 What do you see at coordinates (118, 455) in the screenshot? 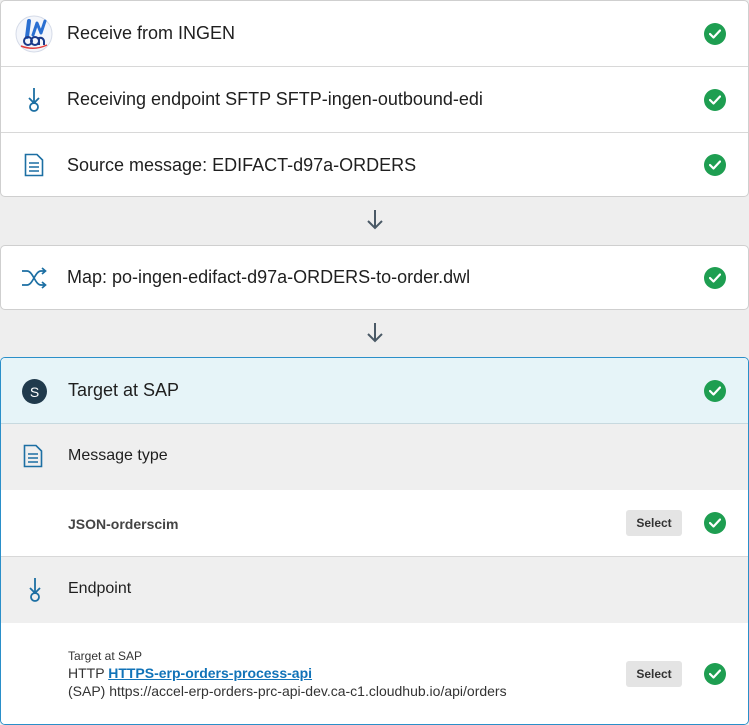
I see `message-type-label: Message type` at bounding box center [118, 455].